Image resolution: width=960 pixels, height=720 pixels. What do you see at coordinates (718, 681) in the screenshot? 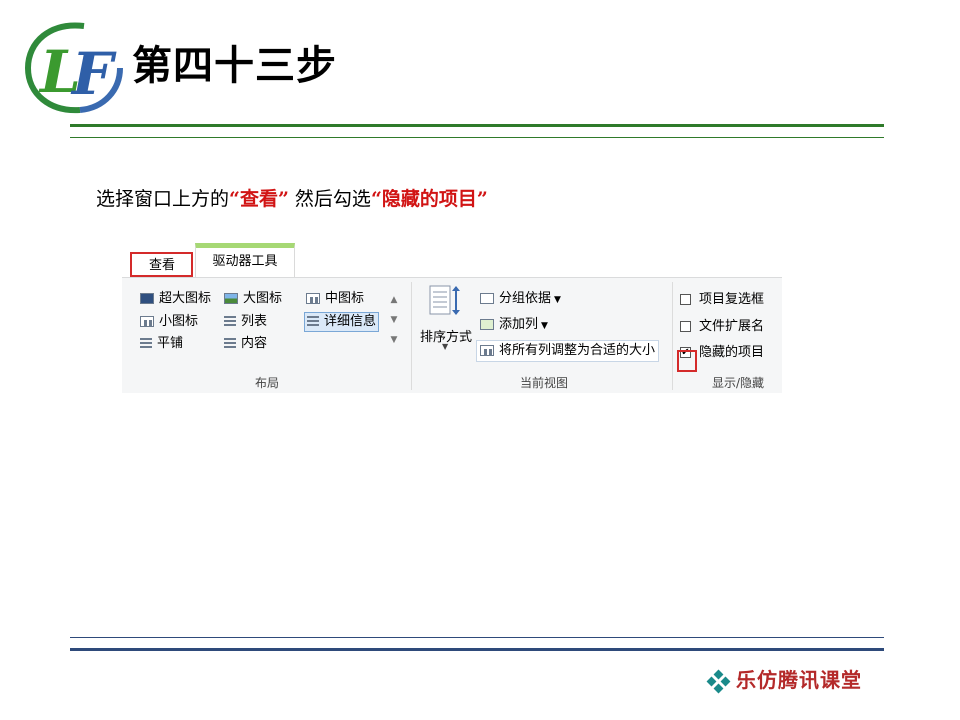
I see `diamond-cluster-icon` at bounding box center [718, 681].